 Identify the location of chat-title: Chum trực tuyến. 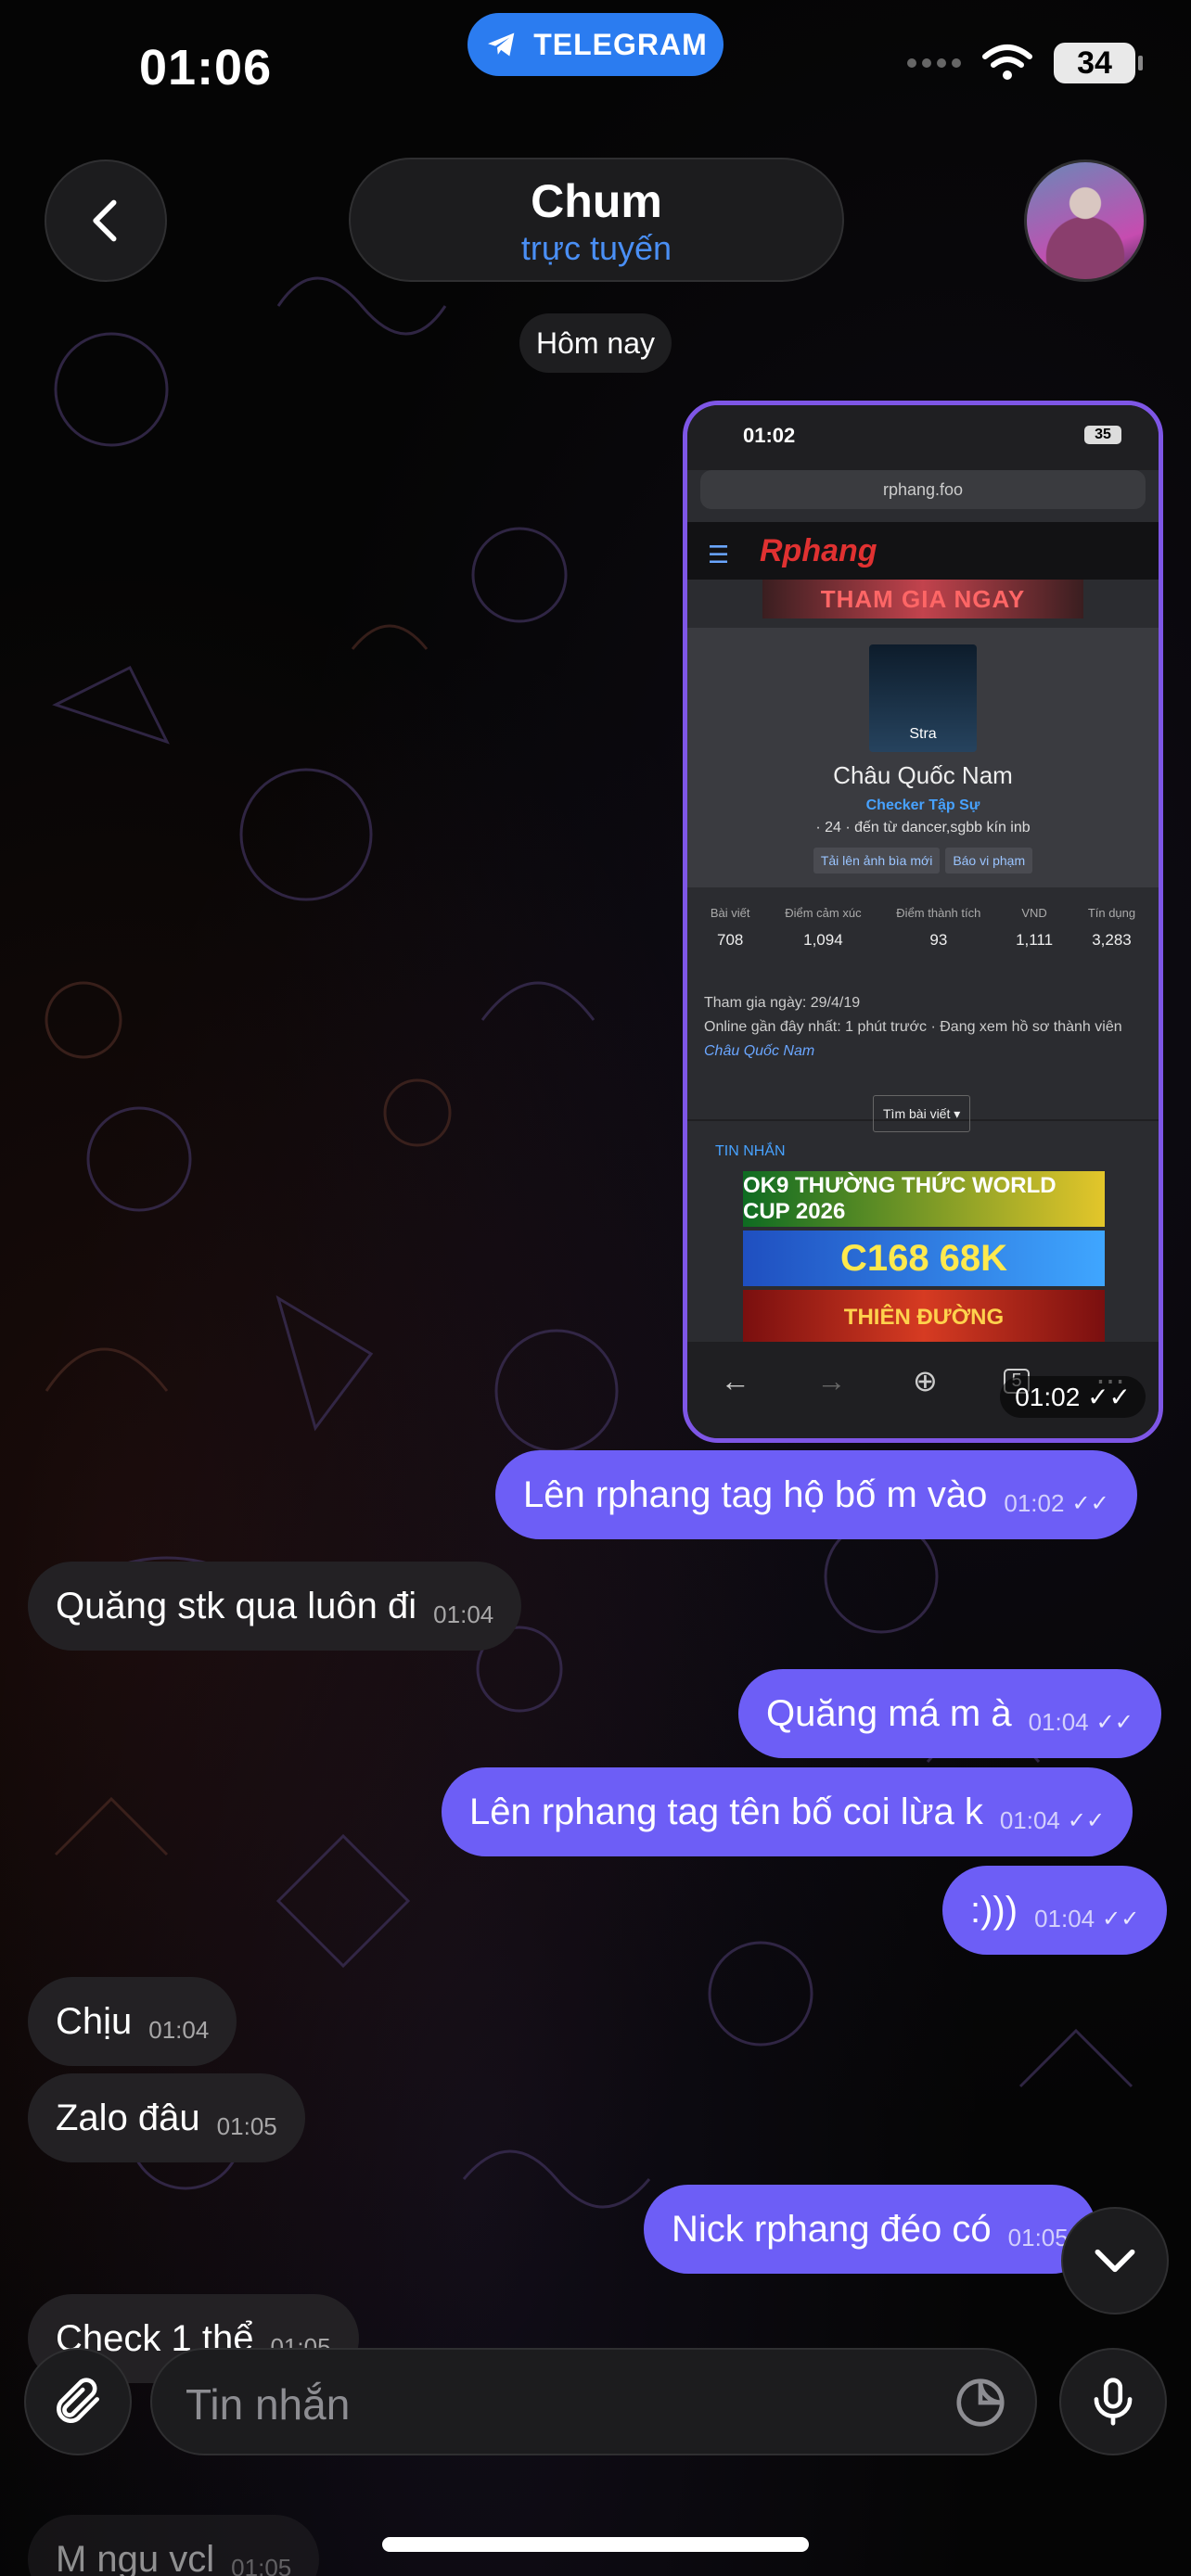
(597, 220).